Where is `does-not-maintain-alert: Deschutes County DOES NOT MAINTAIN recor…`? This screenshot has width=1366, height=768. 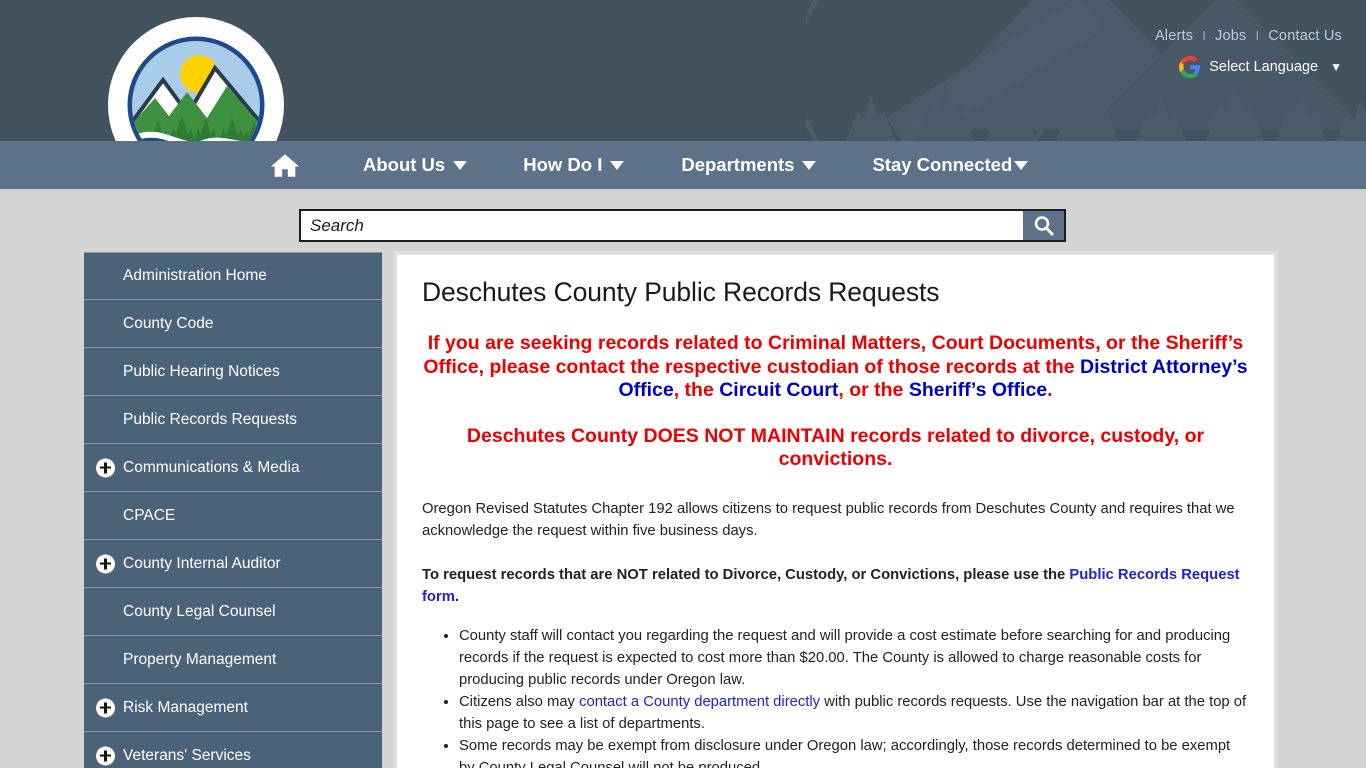 does-not-maintain-alert: Deschutes County DOES NOT MAINTAIN recor… is located at coordinates (835, 447).